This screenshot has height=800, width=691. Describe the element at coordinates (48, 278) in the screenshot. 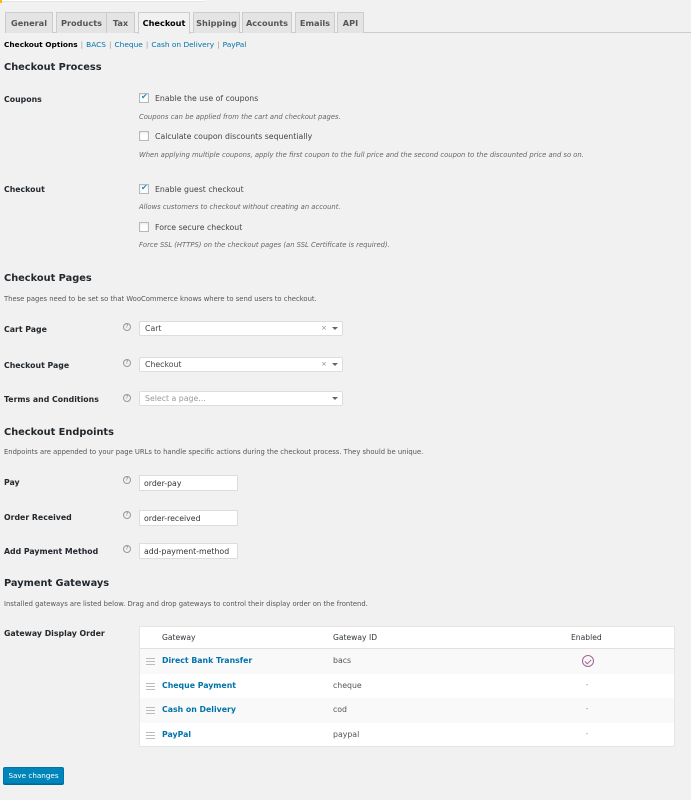

I see `checkout-pages-heading: Checkout Pages` at that location.